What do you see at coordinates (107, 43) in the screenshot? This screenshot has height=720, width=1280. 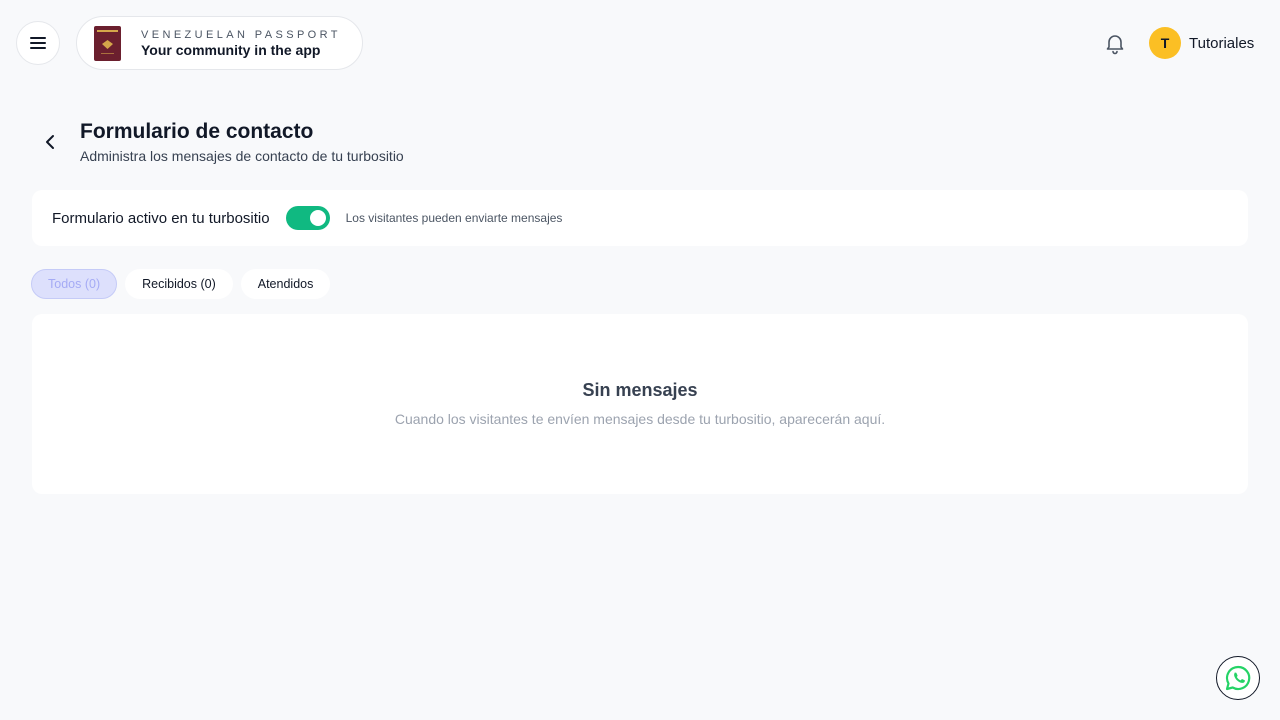 I see `passport-logo` at bounding box center [107, 43].